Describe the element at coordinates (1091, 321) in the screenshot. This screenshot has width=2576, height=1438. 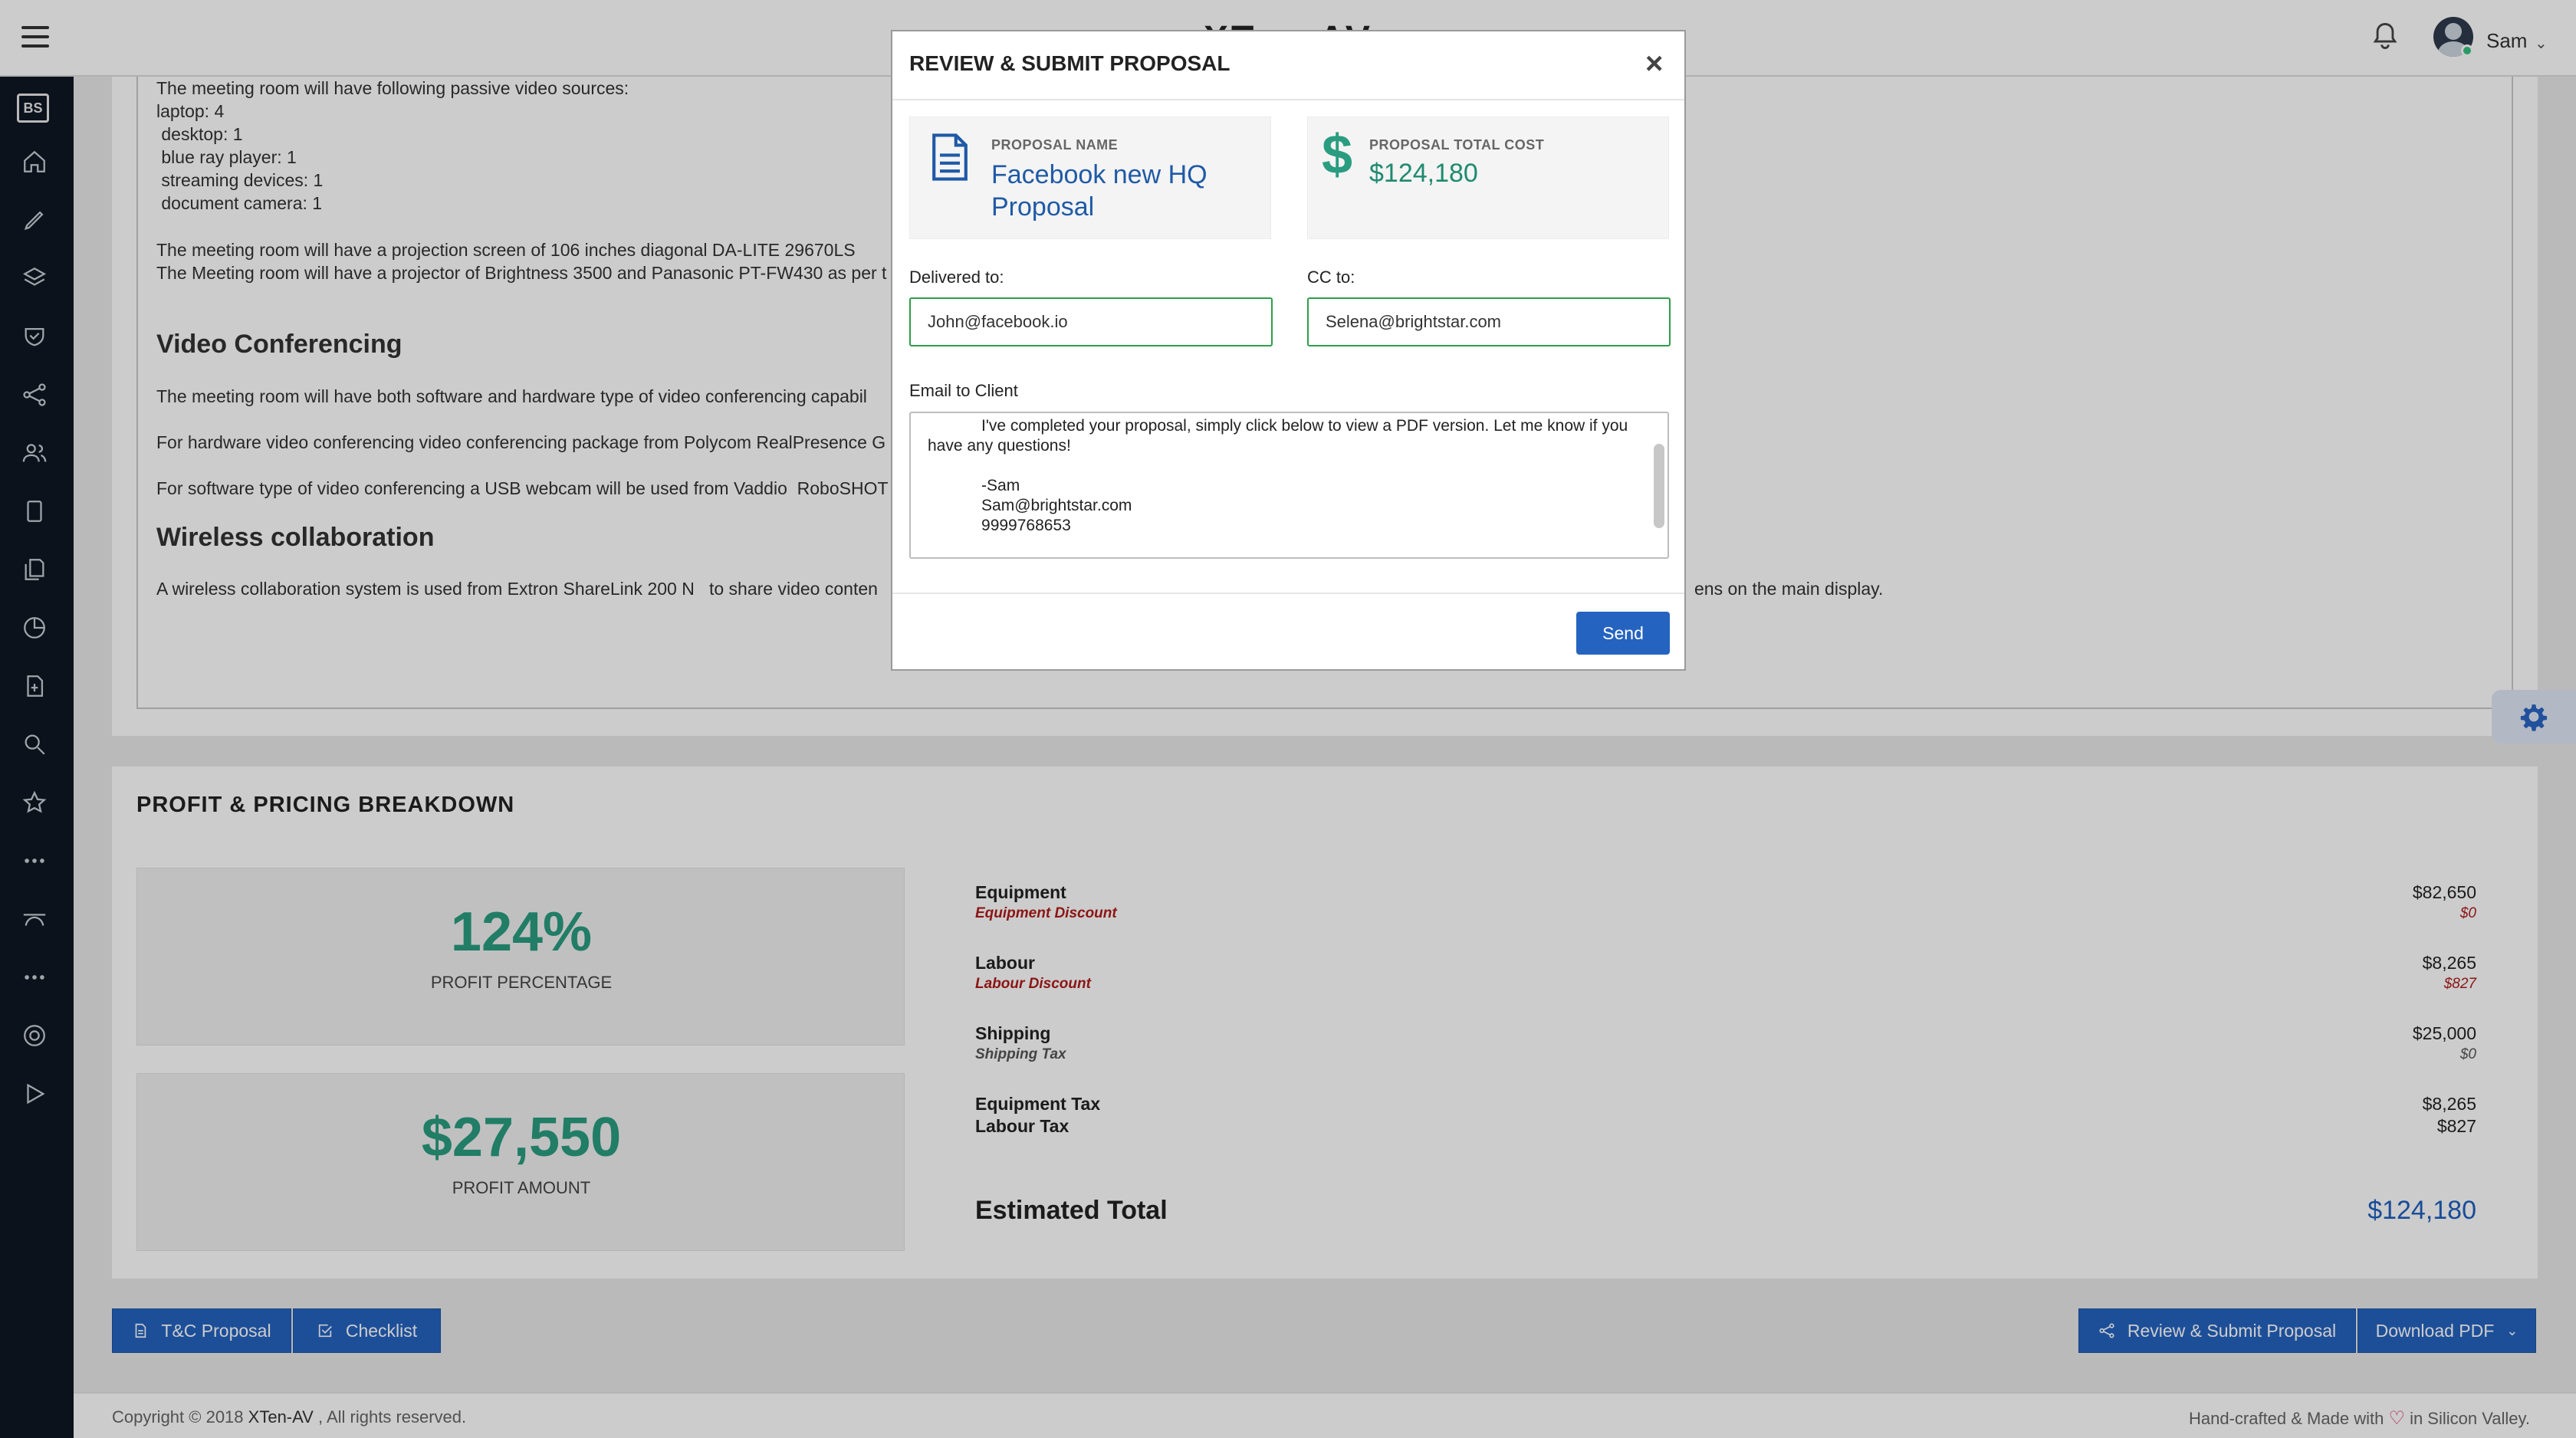
I see `delivered-to-input: John@facebook.io` at that location.